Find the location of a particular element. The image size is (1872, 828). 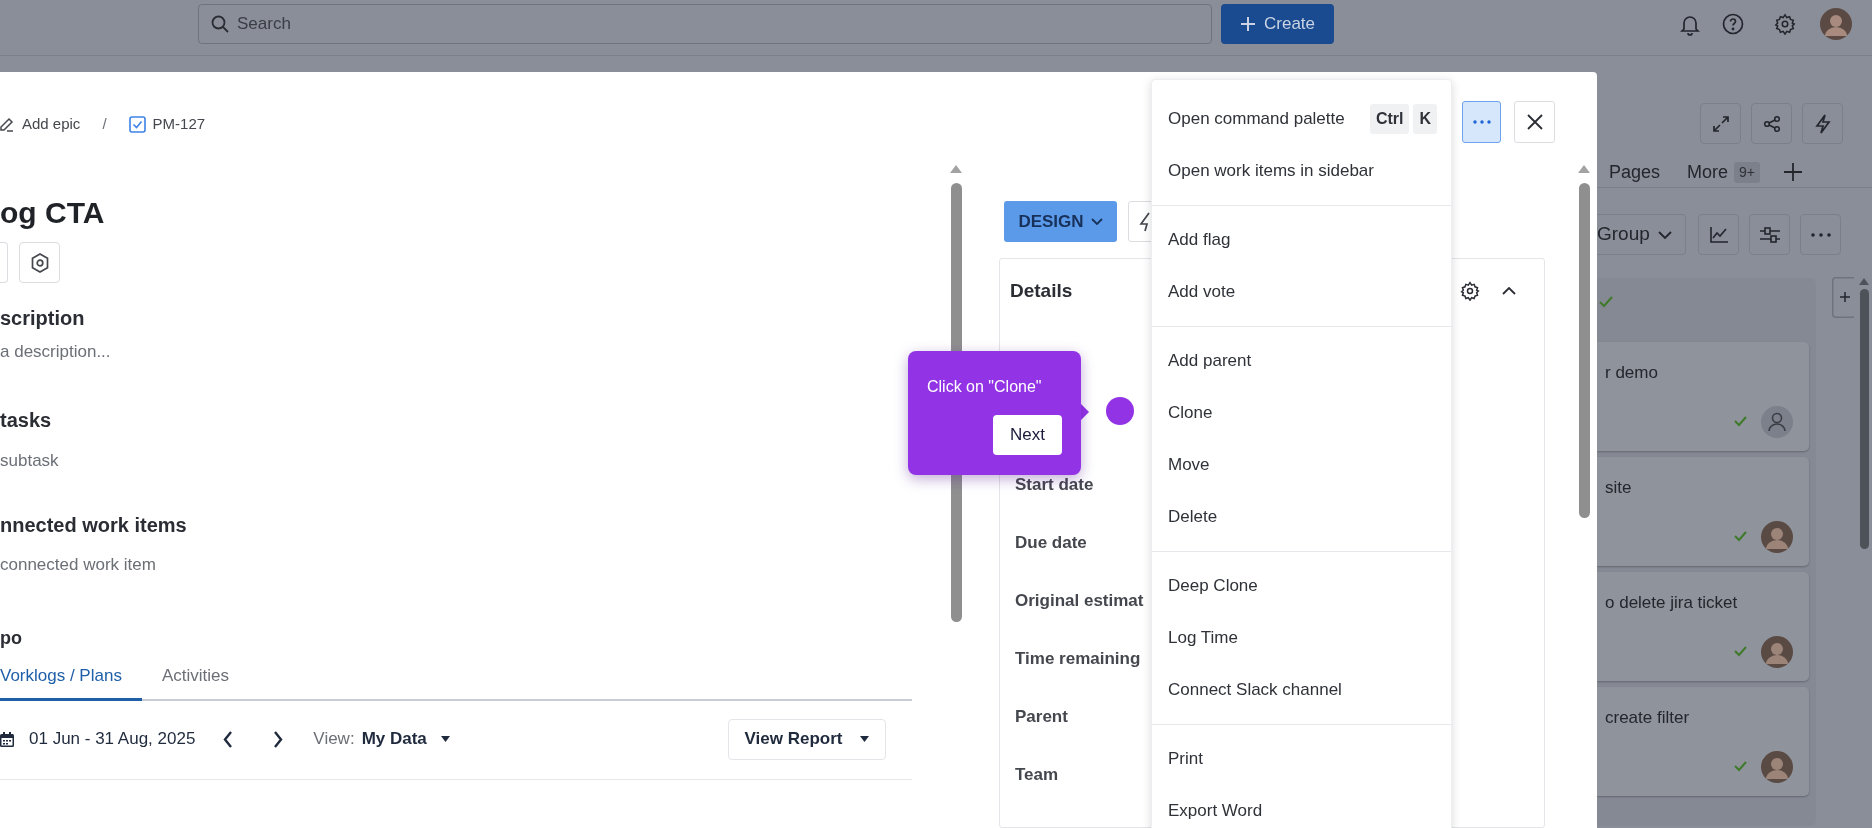

line-chart-icon is located at coordinates (1718, 234).